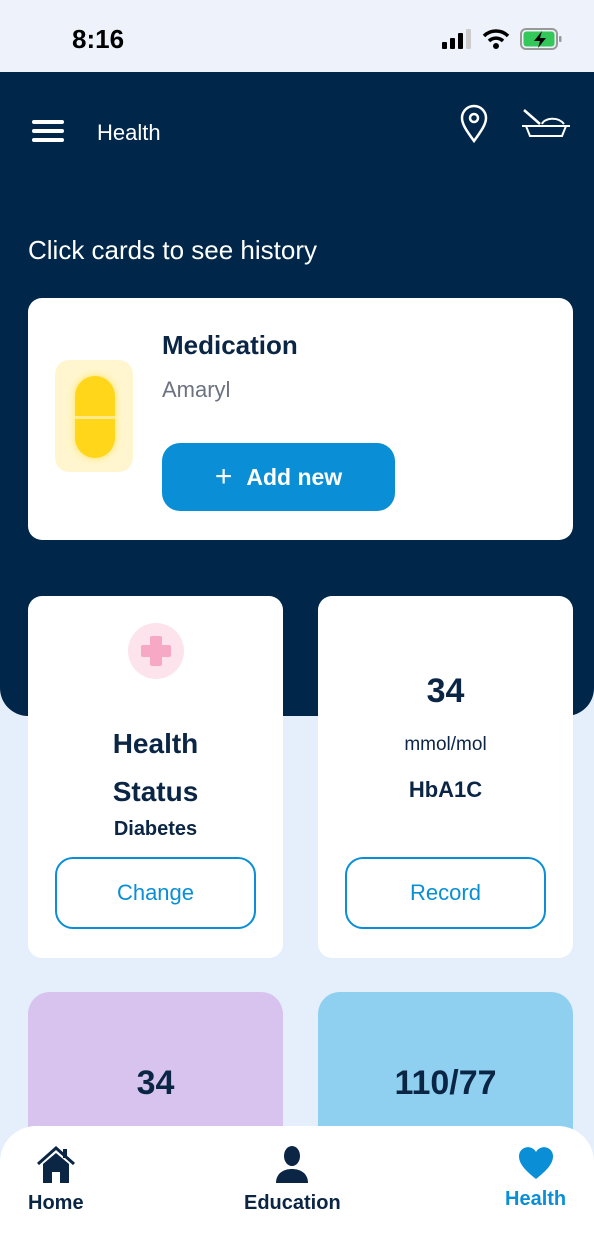 This screenshot has width=594, height=1240. I want to click on status-bar: 8:16, so click(297, 36).